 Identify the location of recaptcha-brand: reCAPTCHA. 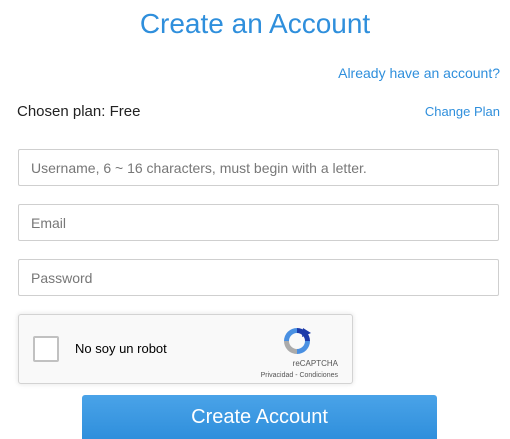
(315, 363).